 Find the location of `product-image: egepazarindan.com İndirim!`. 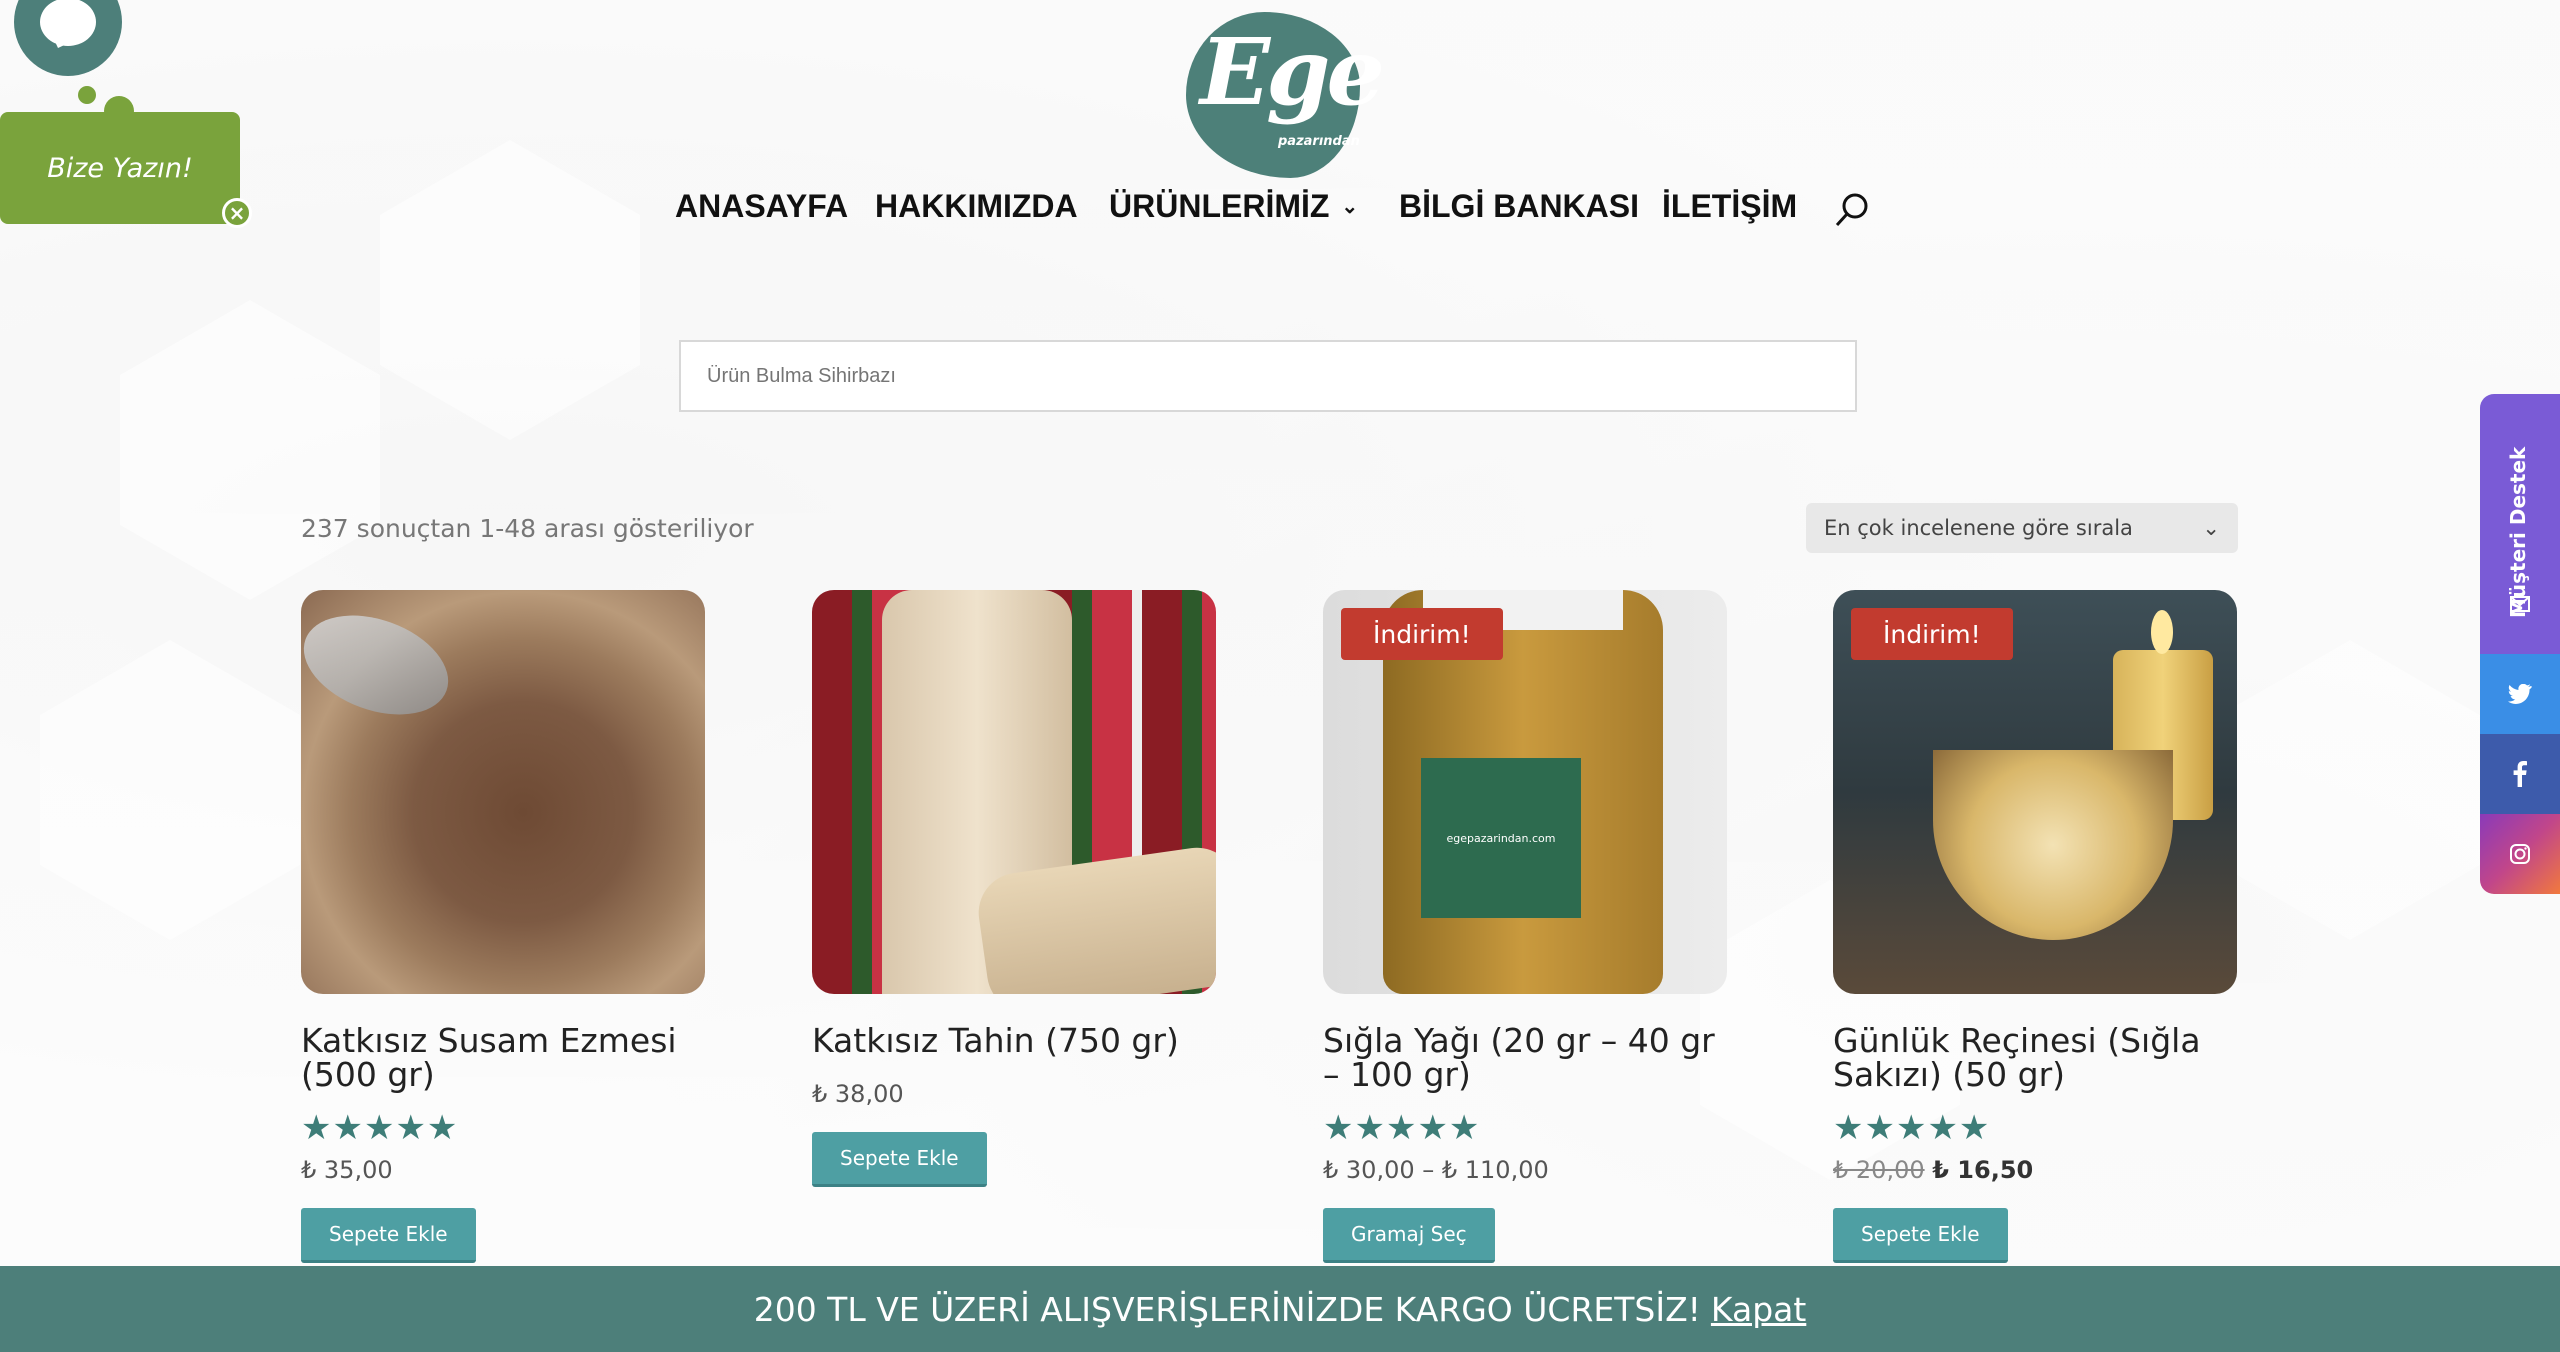

product-image: egepazarindan.com İndirim! is located at coordinates (1525, 792).